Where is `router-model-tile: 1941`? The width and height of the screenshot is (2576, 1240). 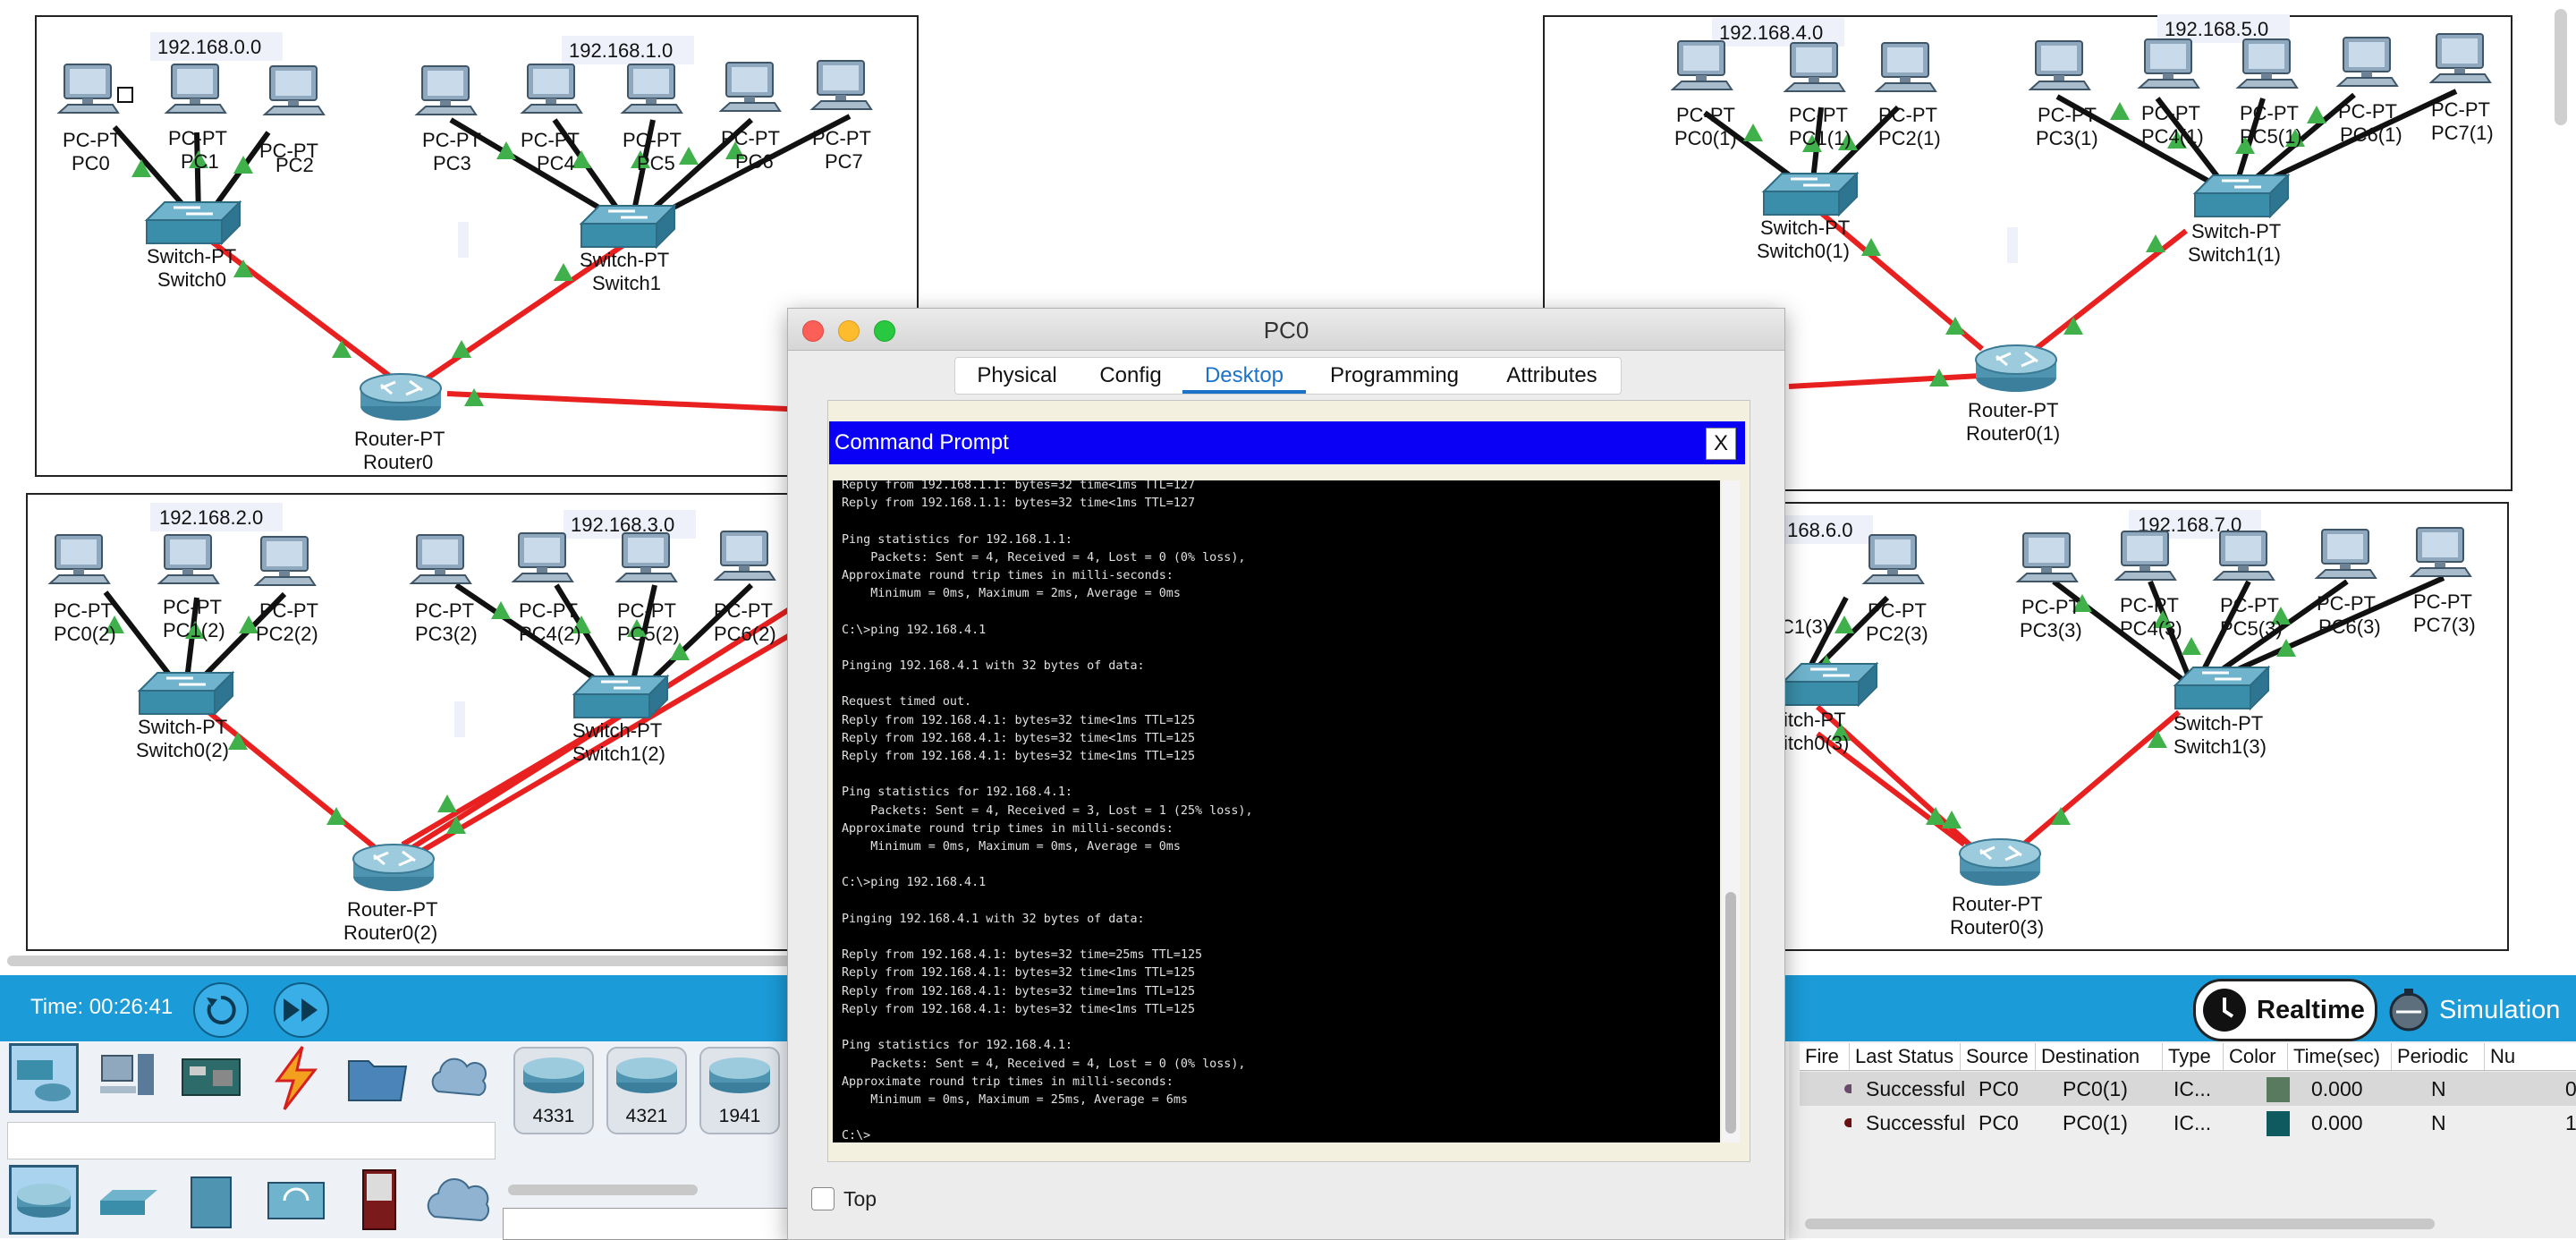 router-model-tile: 1941 is located at coordinates (739, 1090).